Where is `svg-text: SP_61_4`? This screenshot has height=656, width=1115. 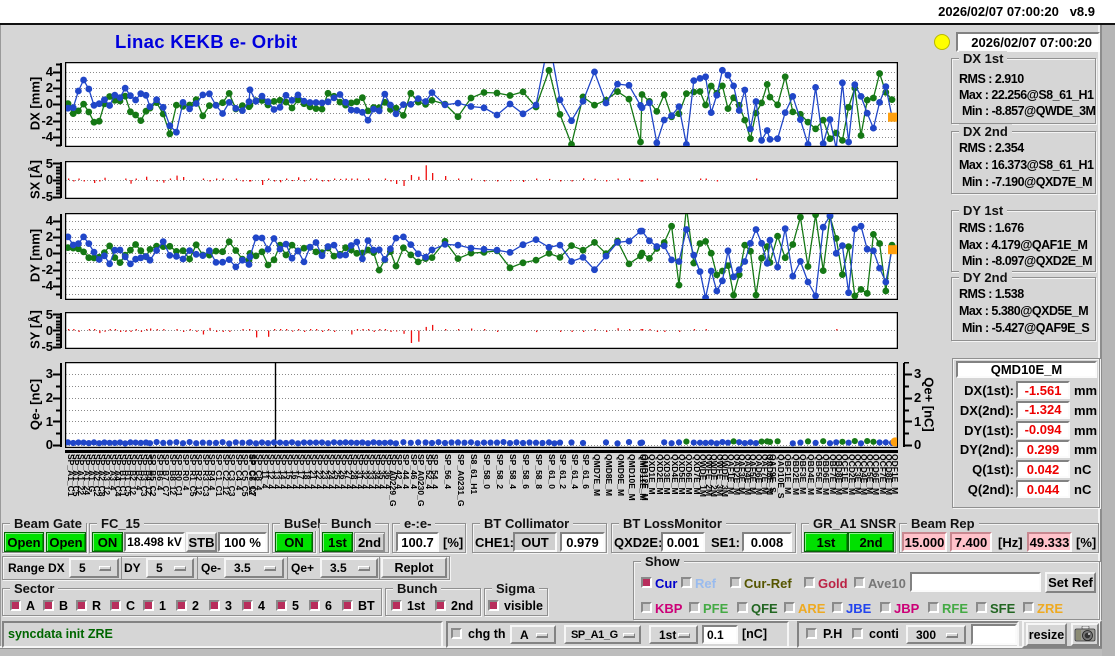 svg-text: SP_61_4 is located at coordinates (575, 471).